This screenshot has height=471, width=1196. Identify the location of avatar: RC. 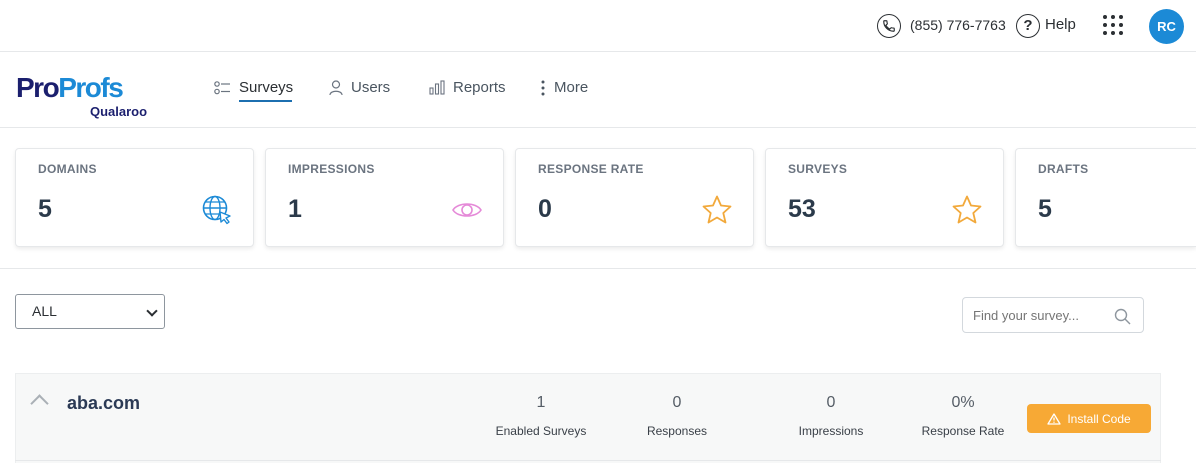
(1166, 26).